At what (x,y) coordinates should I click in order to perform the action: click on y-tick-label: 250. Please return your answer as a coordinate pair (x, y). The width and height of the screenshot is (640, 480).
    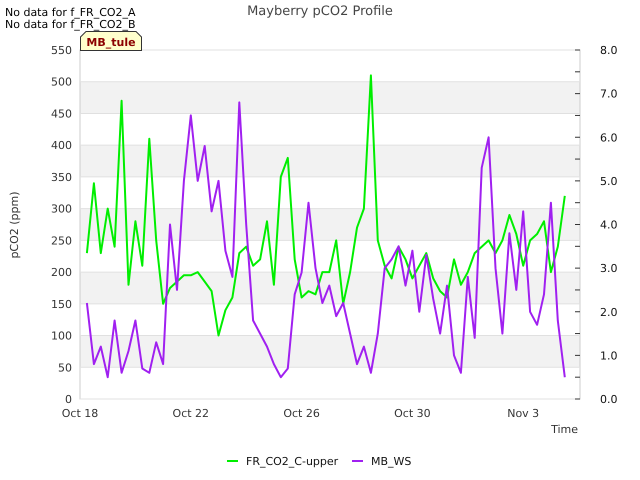
    Looking at the image, I should click on (61, 241).